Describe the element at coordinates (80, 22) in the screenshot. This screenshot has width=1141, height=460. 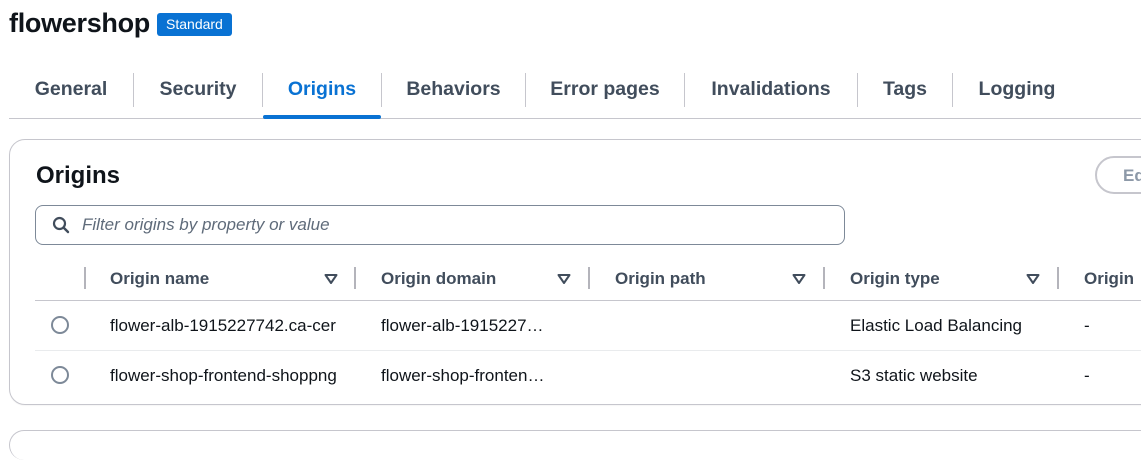
I see `page-title: flowershop` at that location.